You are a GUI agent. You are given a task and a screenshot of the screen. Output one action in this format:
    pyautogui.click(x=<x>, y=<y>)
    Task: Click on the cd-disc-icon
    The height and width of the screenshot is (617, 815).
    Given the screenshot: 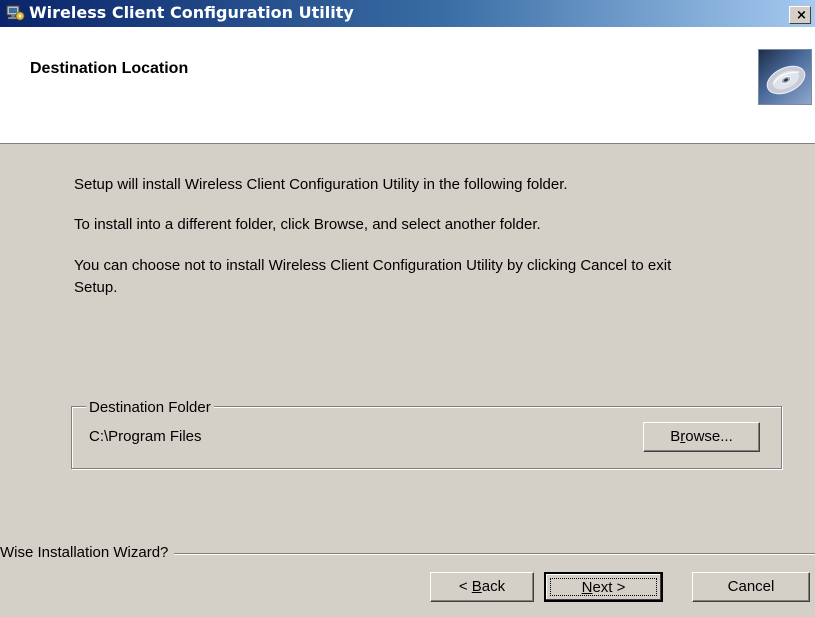 What is the action you would take?
    pyautogui.click(x=785, y=77)
    